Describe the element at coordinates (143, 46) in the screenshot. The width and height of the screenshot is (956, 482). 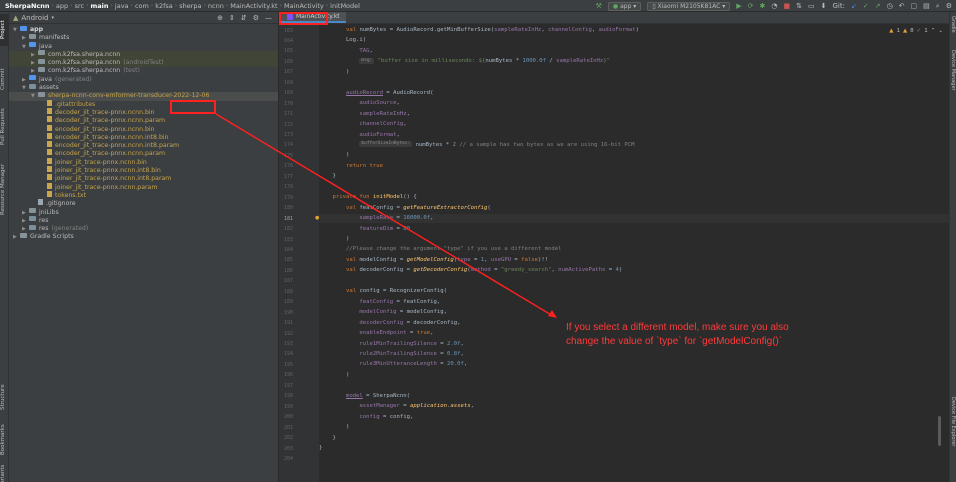
I see `tree-item: ▼ java` at that location.